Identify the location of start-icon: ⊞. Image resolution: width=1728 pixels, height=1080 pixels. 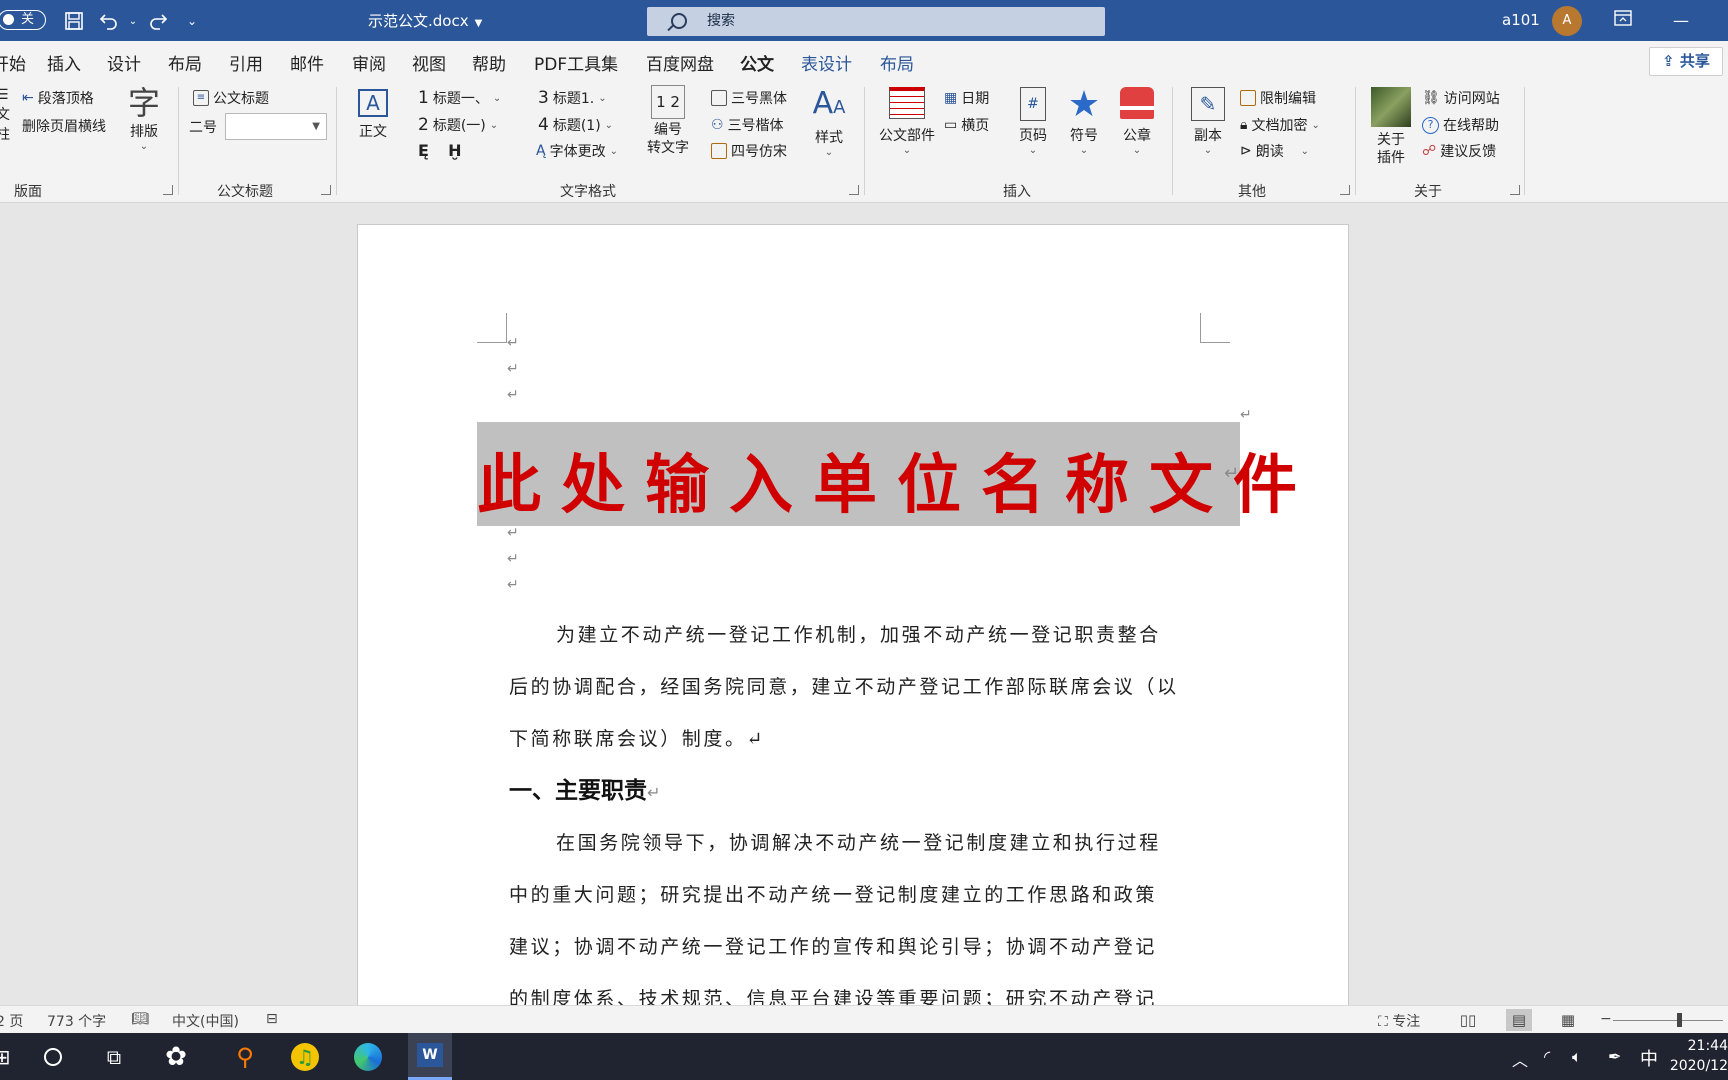
(9, 1057).